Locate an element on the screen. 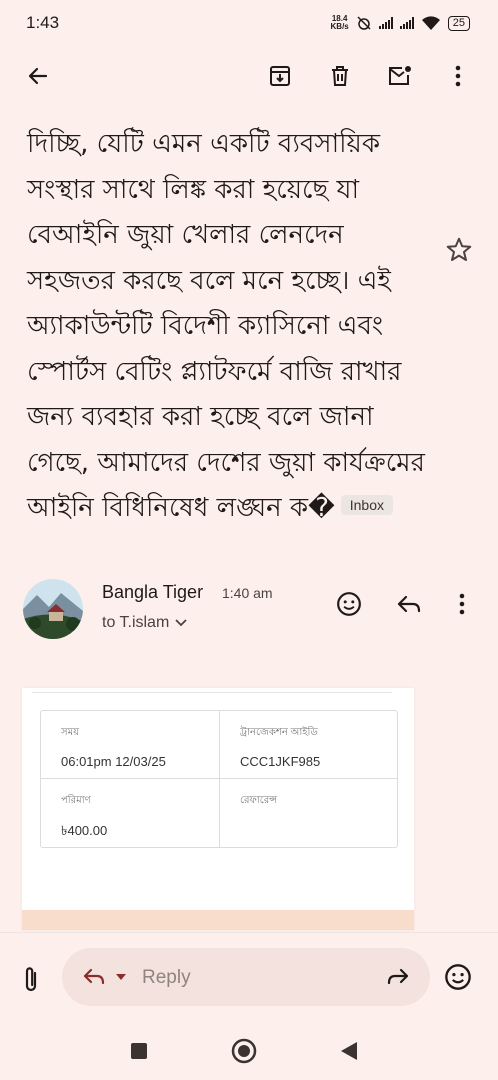  archive-button is located at coordinates (280, 76).